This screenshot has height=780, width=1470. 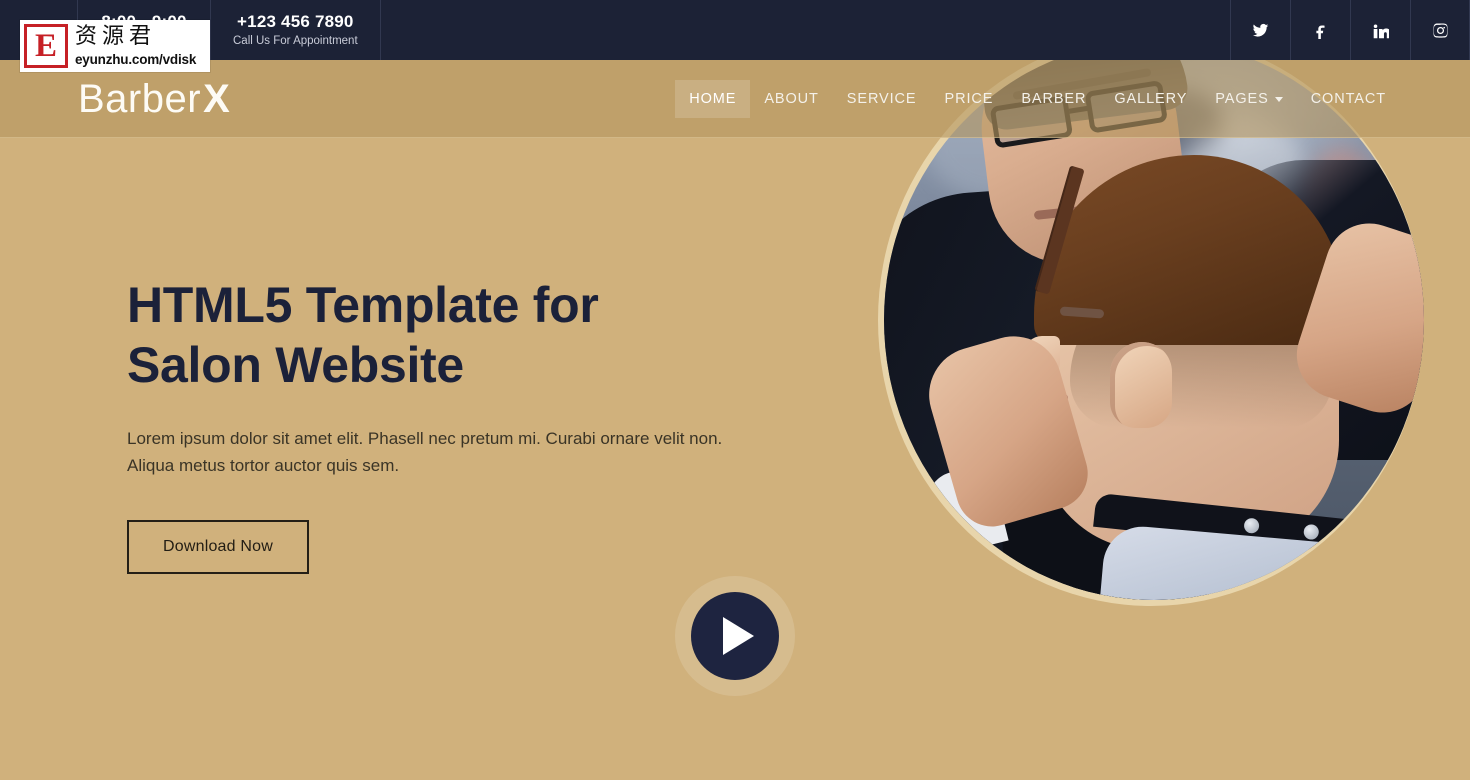 I want to click on play-icon, so click(x=735, y=636).